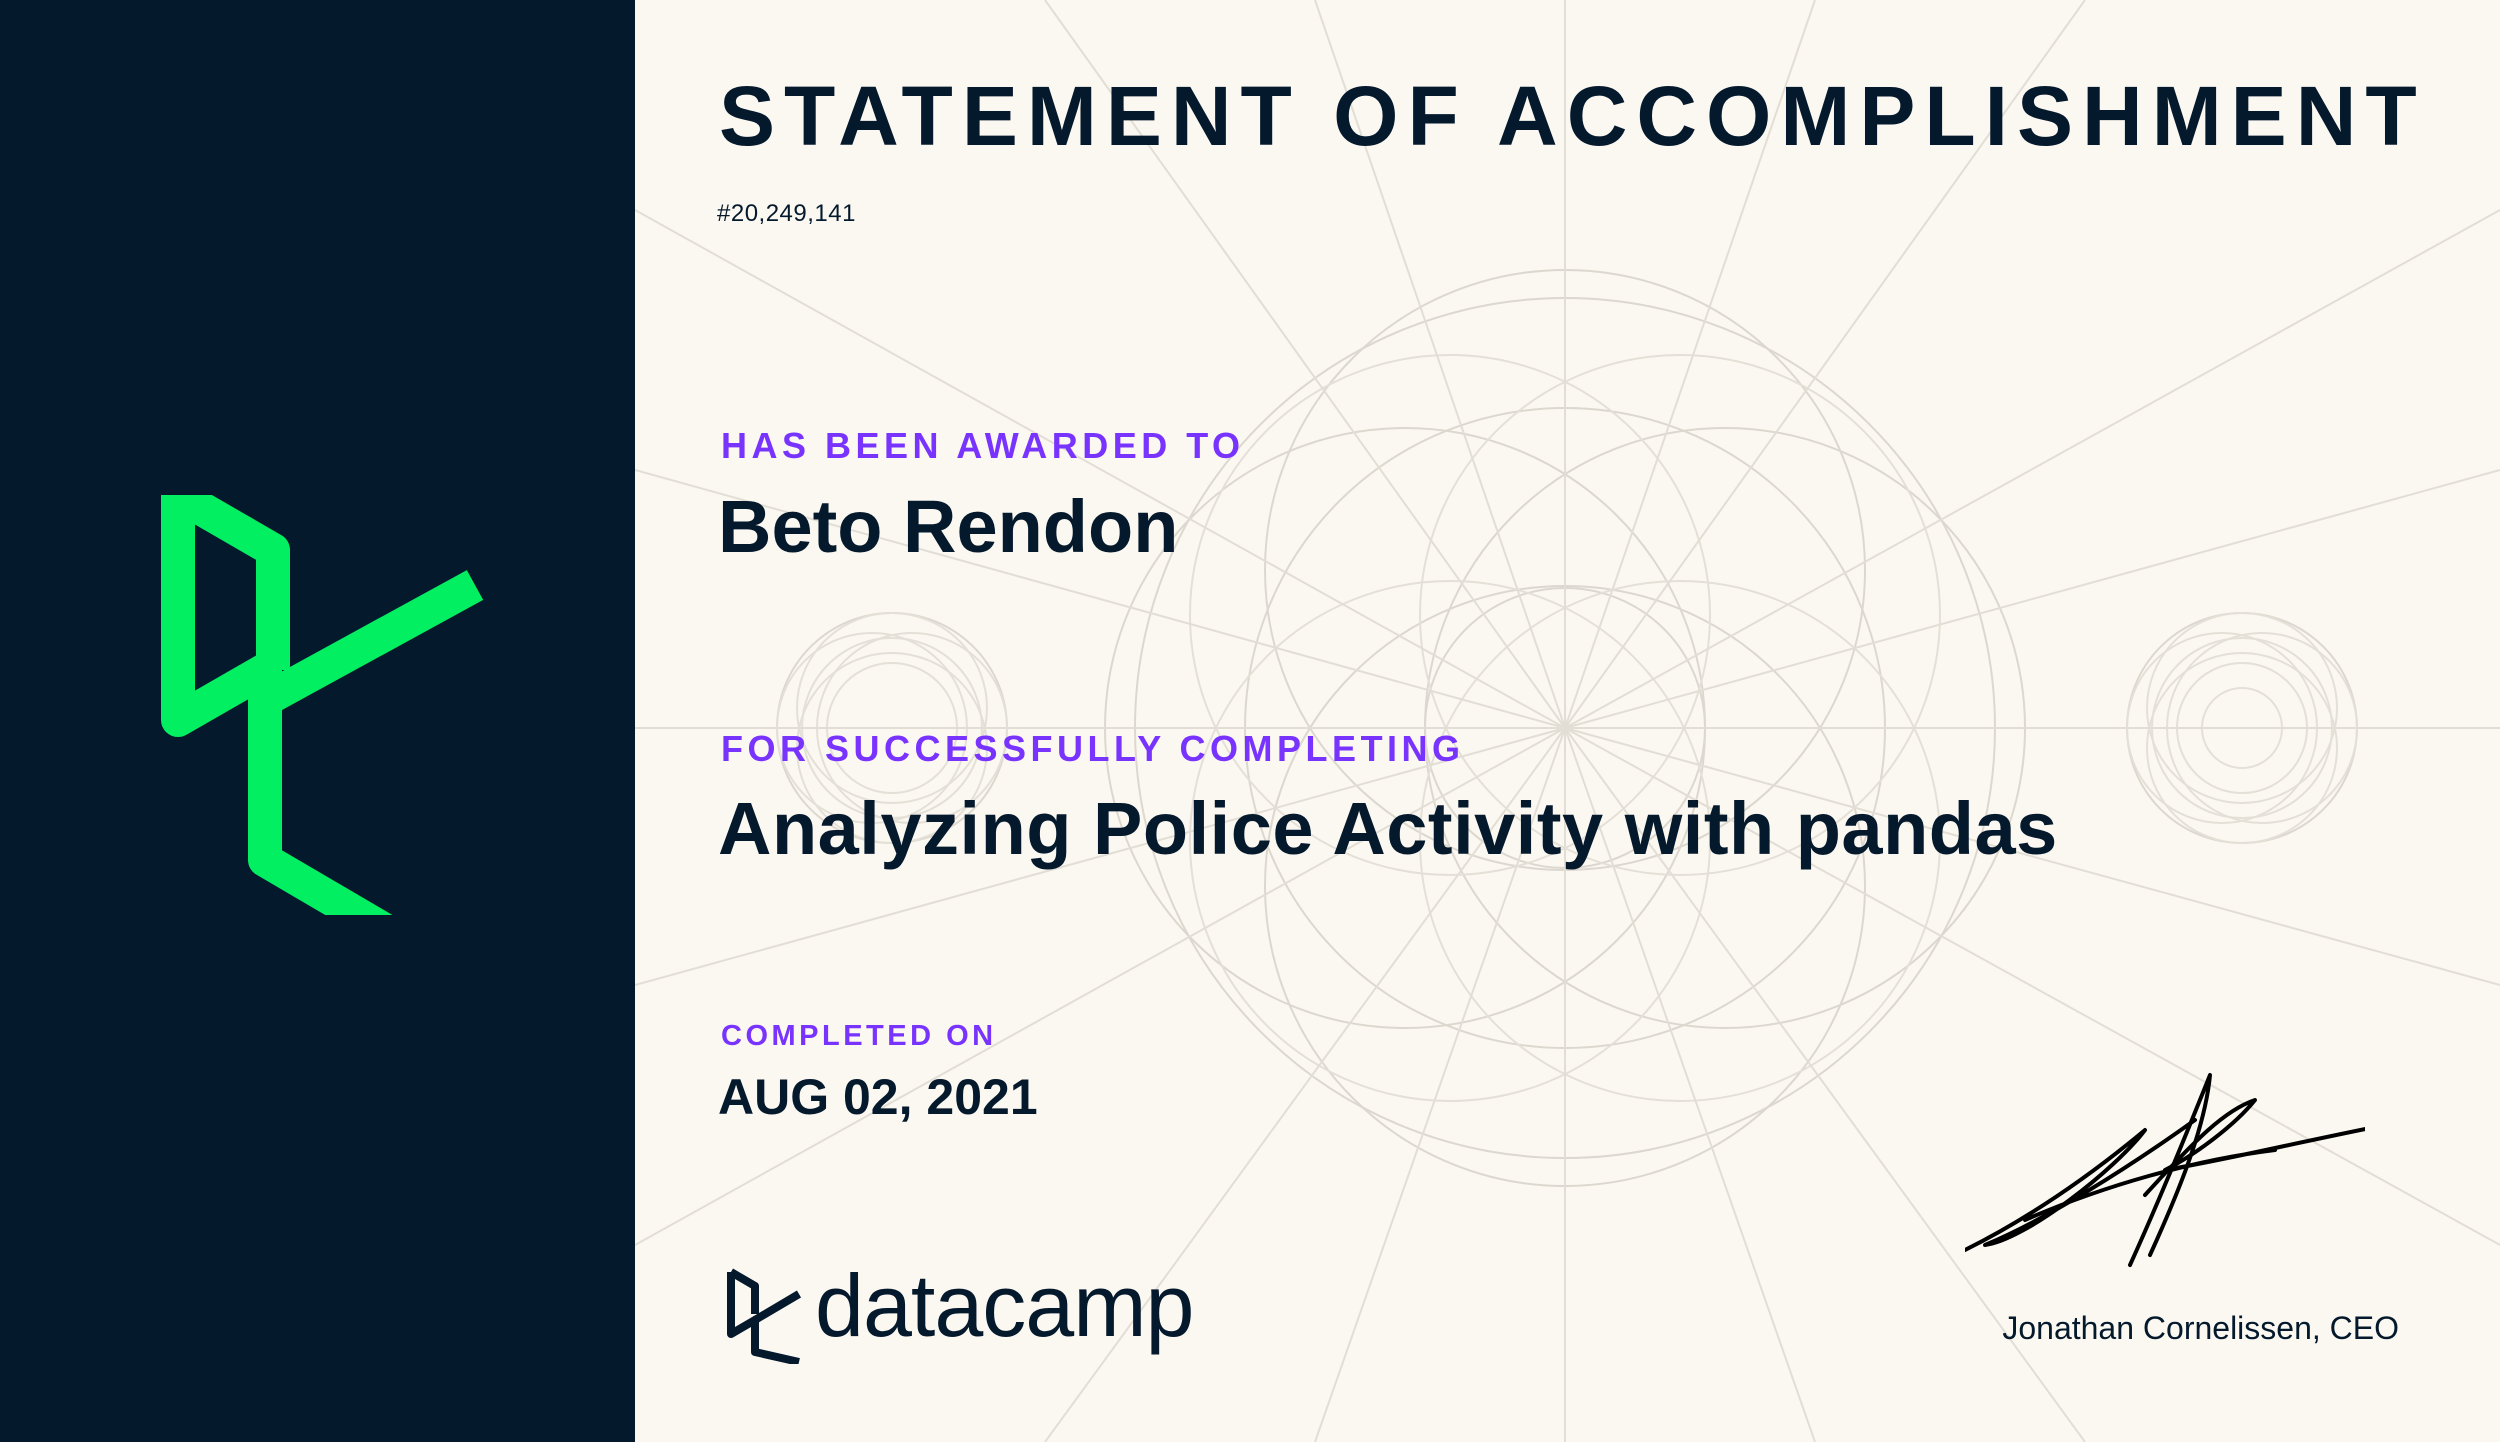  Describe the element at coordinates (1093, 748) in the screenshot. I see `completing-label: FOR SUCCESSFULLY COMPLETING` at that location.